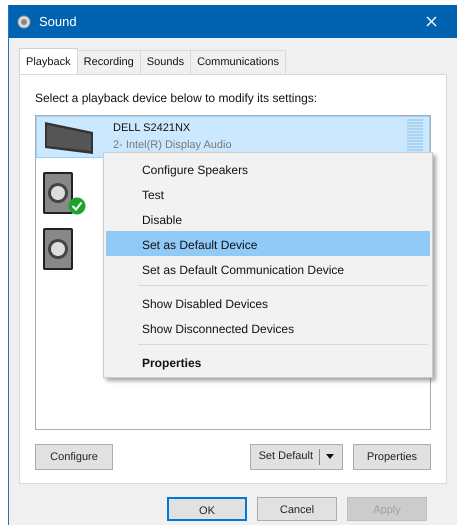 Image resolution: width=457 pixels, height=525 pixels. I want to click on menu-item: Test, so click(268, 193).